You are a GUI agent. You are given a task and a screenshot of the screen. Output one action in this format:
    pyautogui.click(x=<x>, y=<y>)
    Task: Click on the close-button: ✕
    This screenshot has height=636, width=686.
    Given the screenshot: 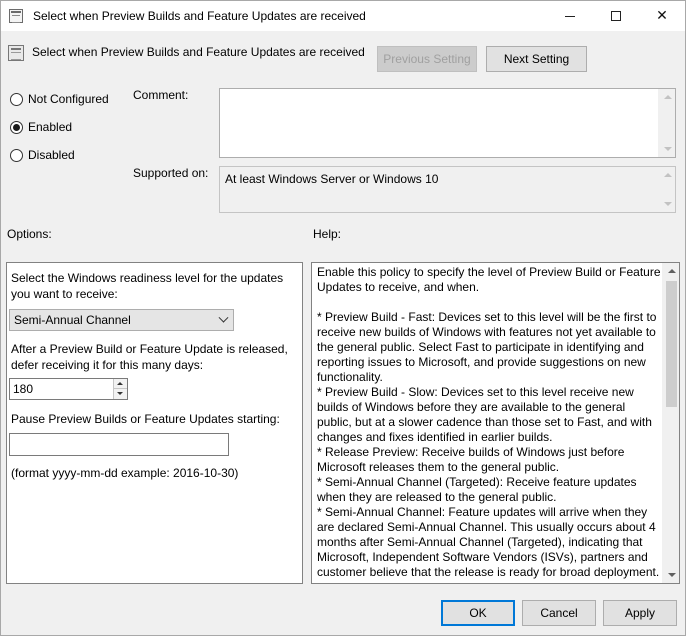 What is the action you would take?
    pyautogui.click(x=662, y=16)
    